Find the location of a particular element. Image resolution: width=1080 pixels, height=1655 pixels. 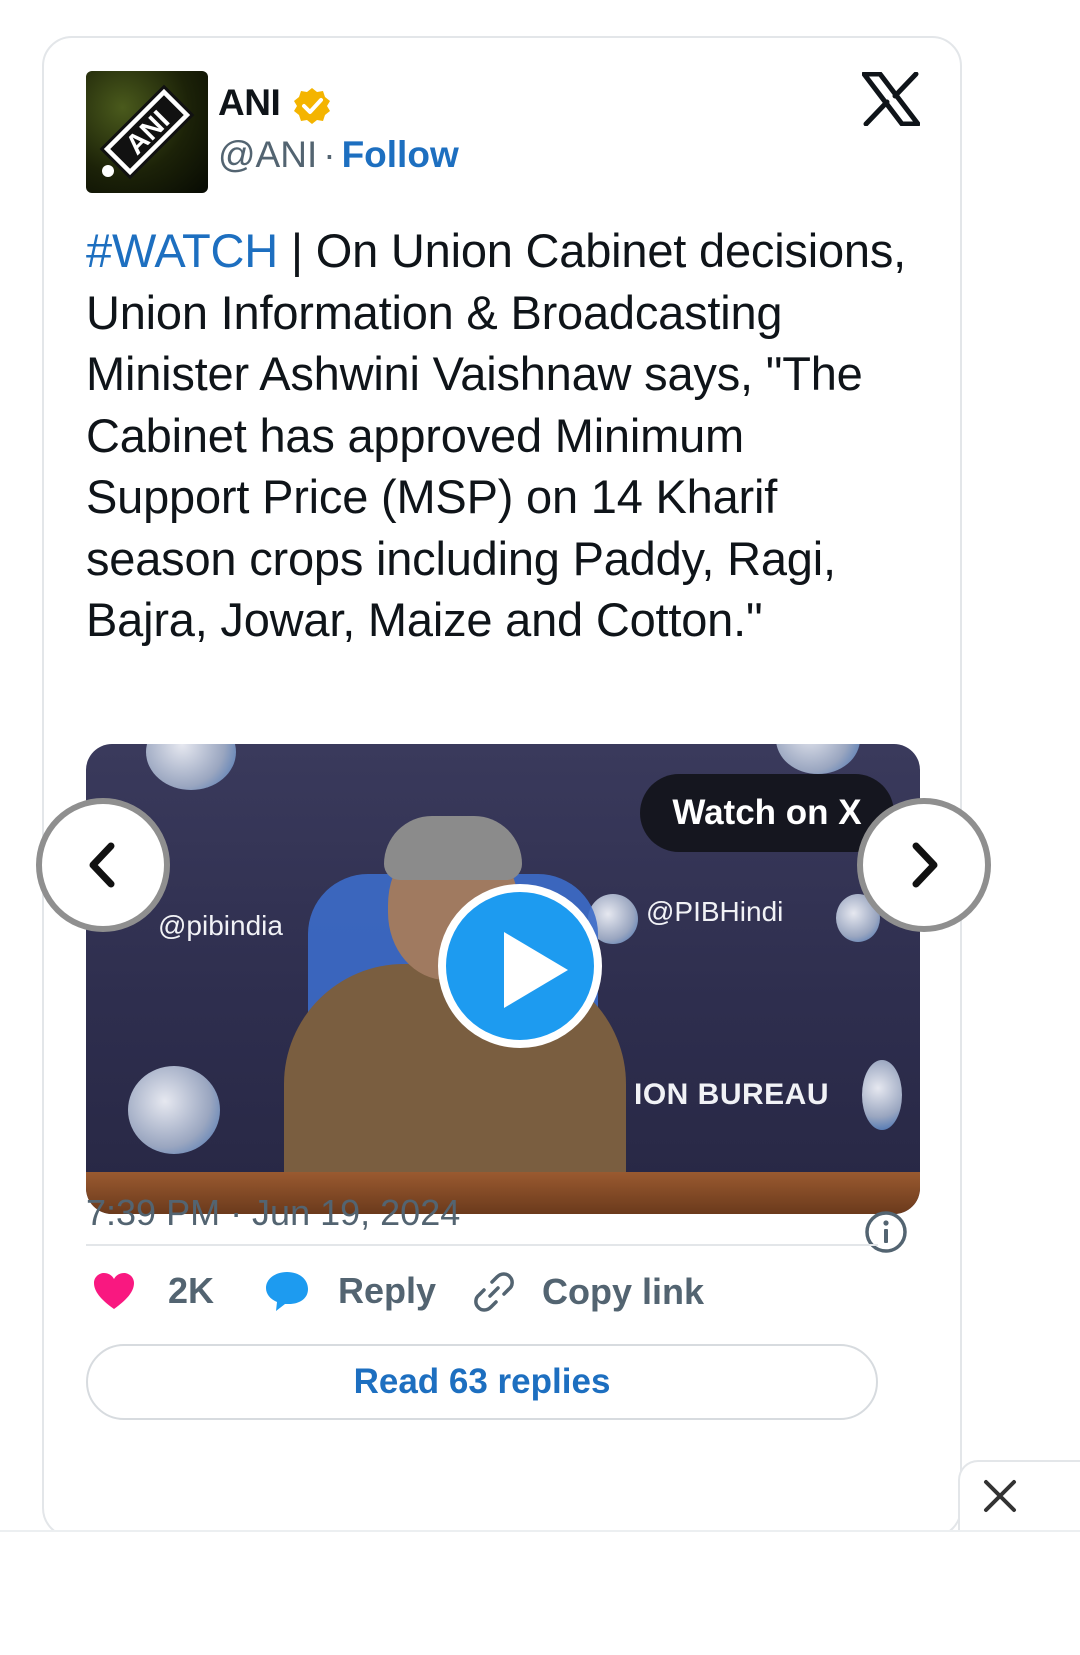

reply-bubble-icon is located at coordinates (287, 1291).